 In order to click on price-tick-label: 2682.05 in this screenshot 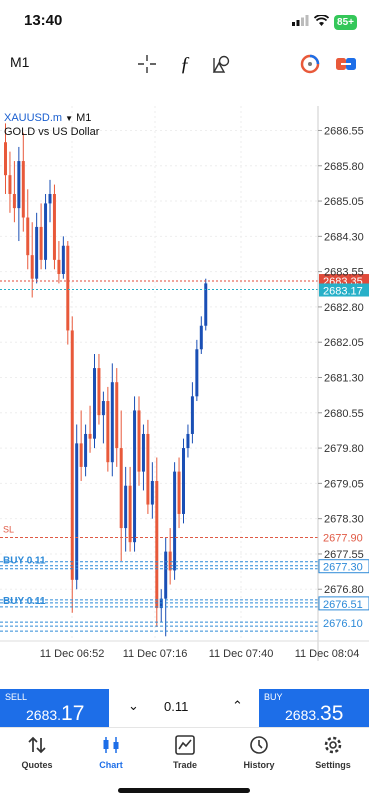, I will do `click(344, 343)`.